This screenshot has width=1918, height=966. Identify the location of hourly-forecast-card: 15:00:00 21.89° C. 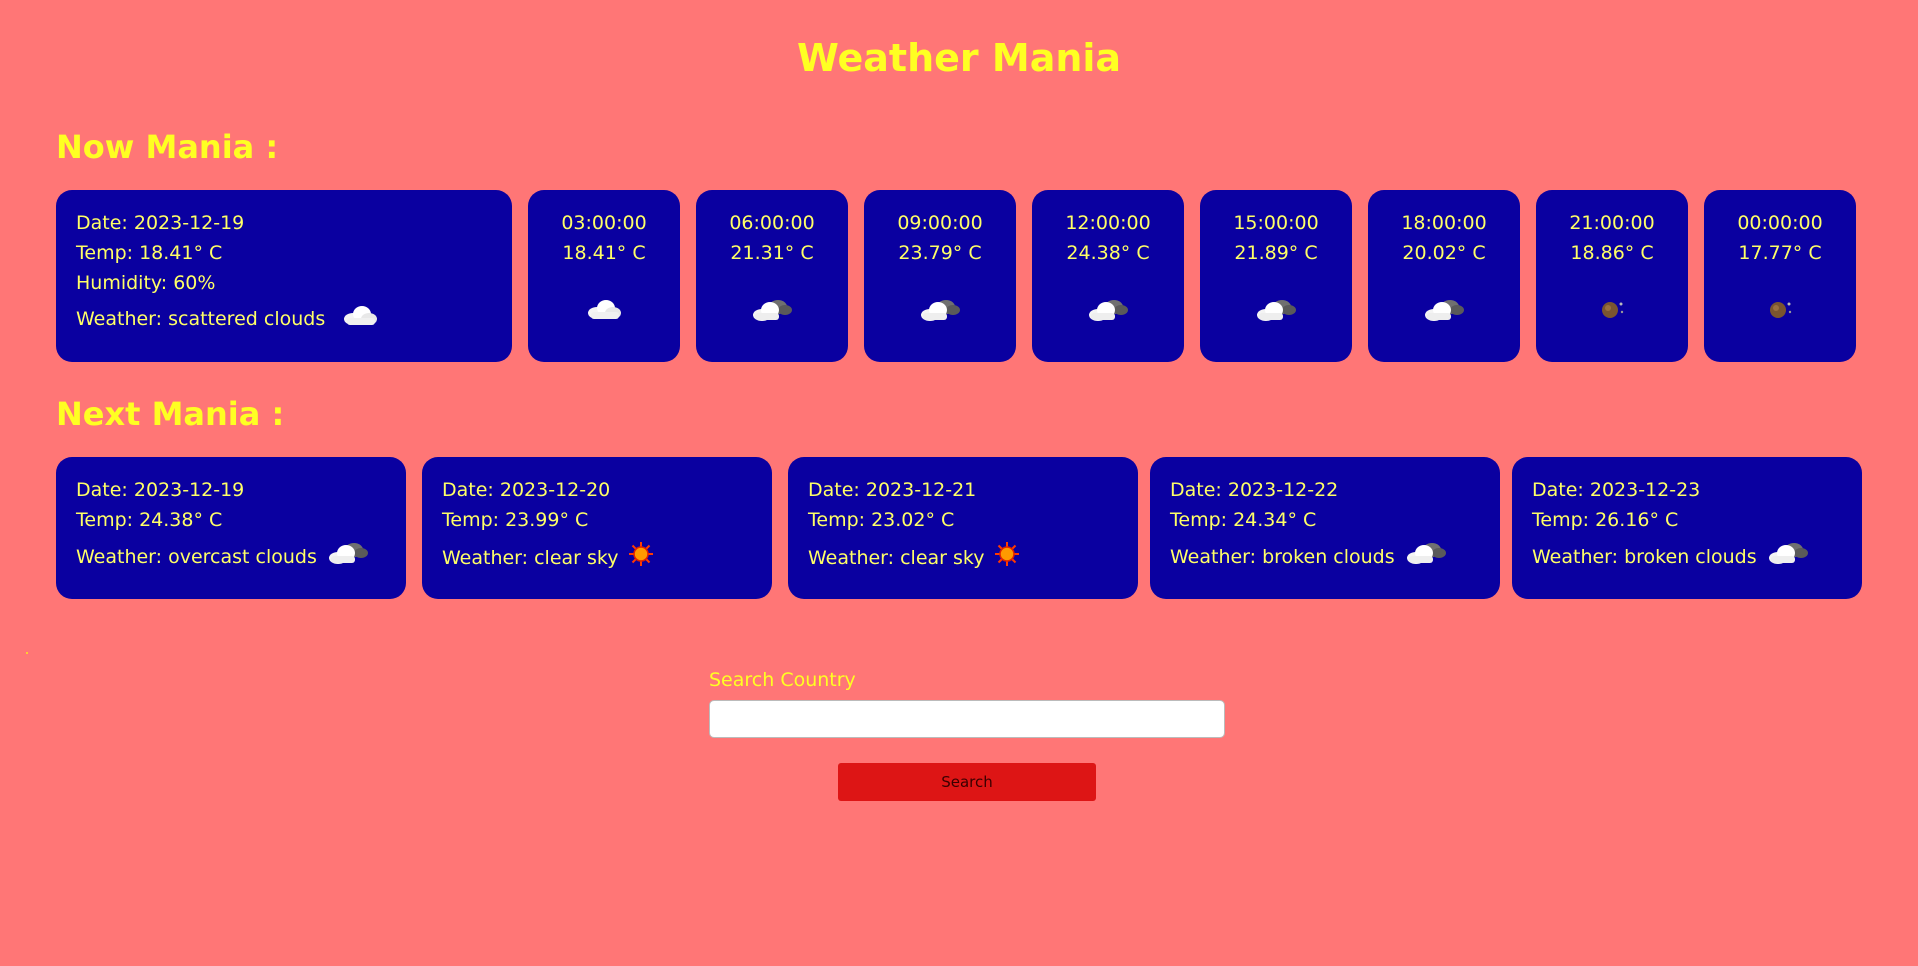
(1276, 276).